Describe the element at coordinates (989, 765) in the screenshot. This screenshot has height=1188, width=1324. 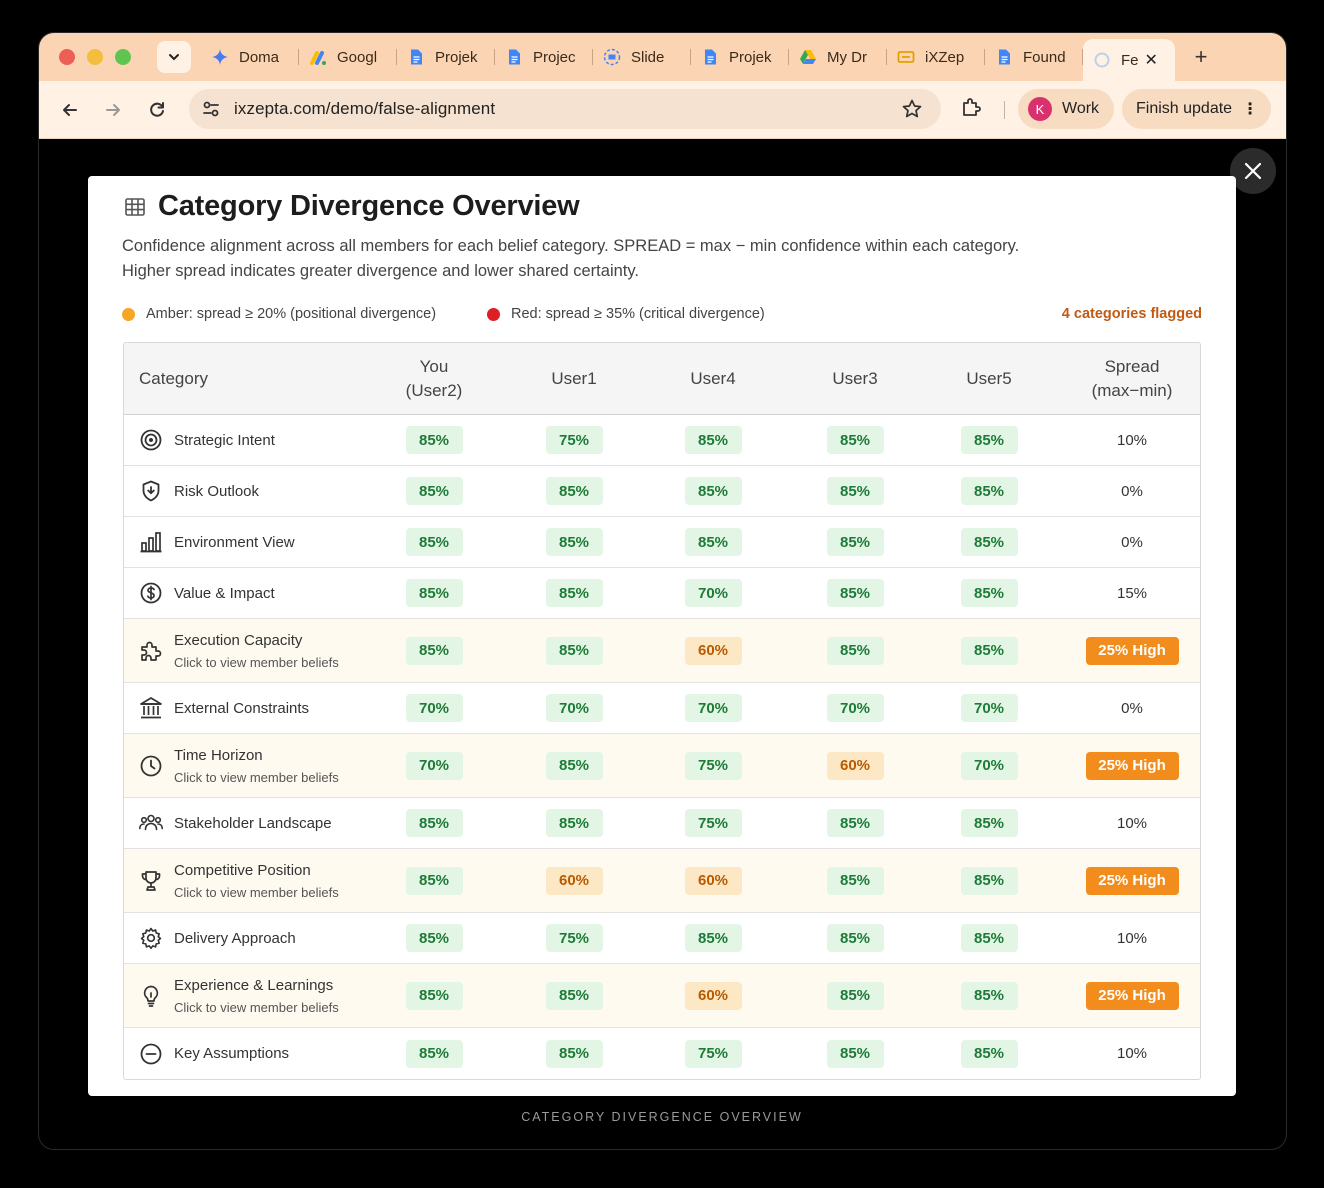
I see `confidence-badge: 70%` at that location.